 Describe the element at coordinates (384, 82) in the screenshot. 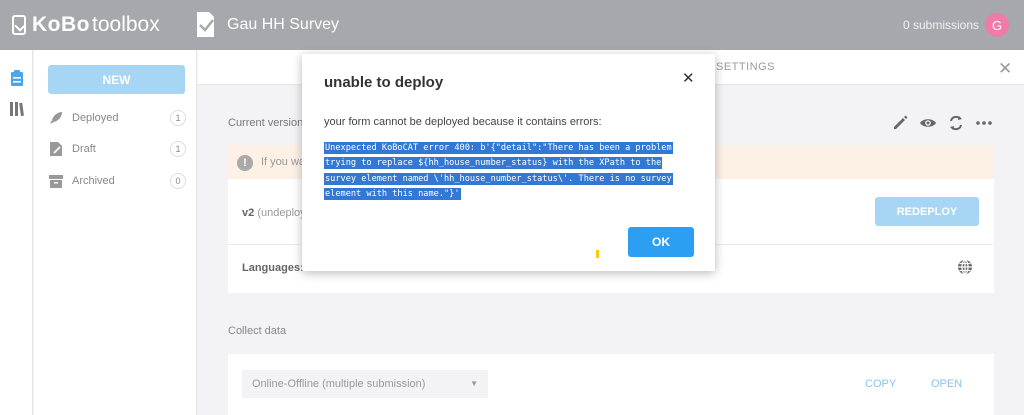

I see `modal-title: unable to deploy` at that location.